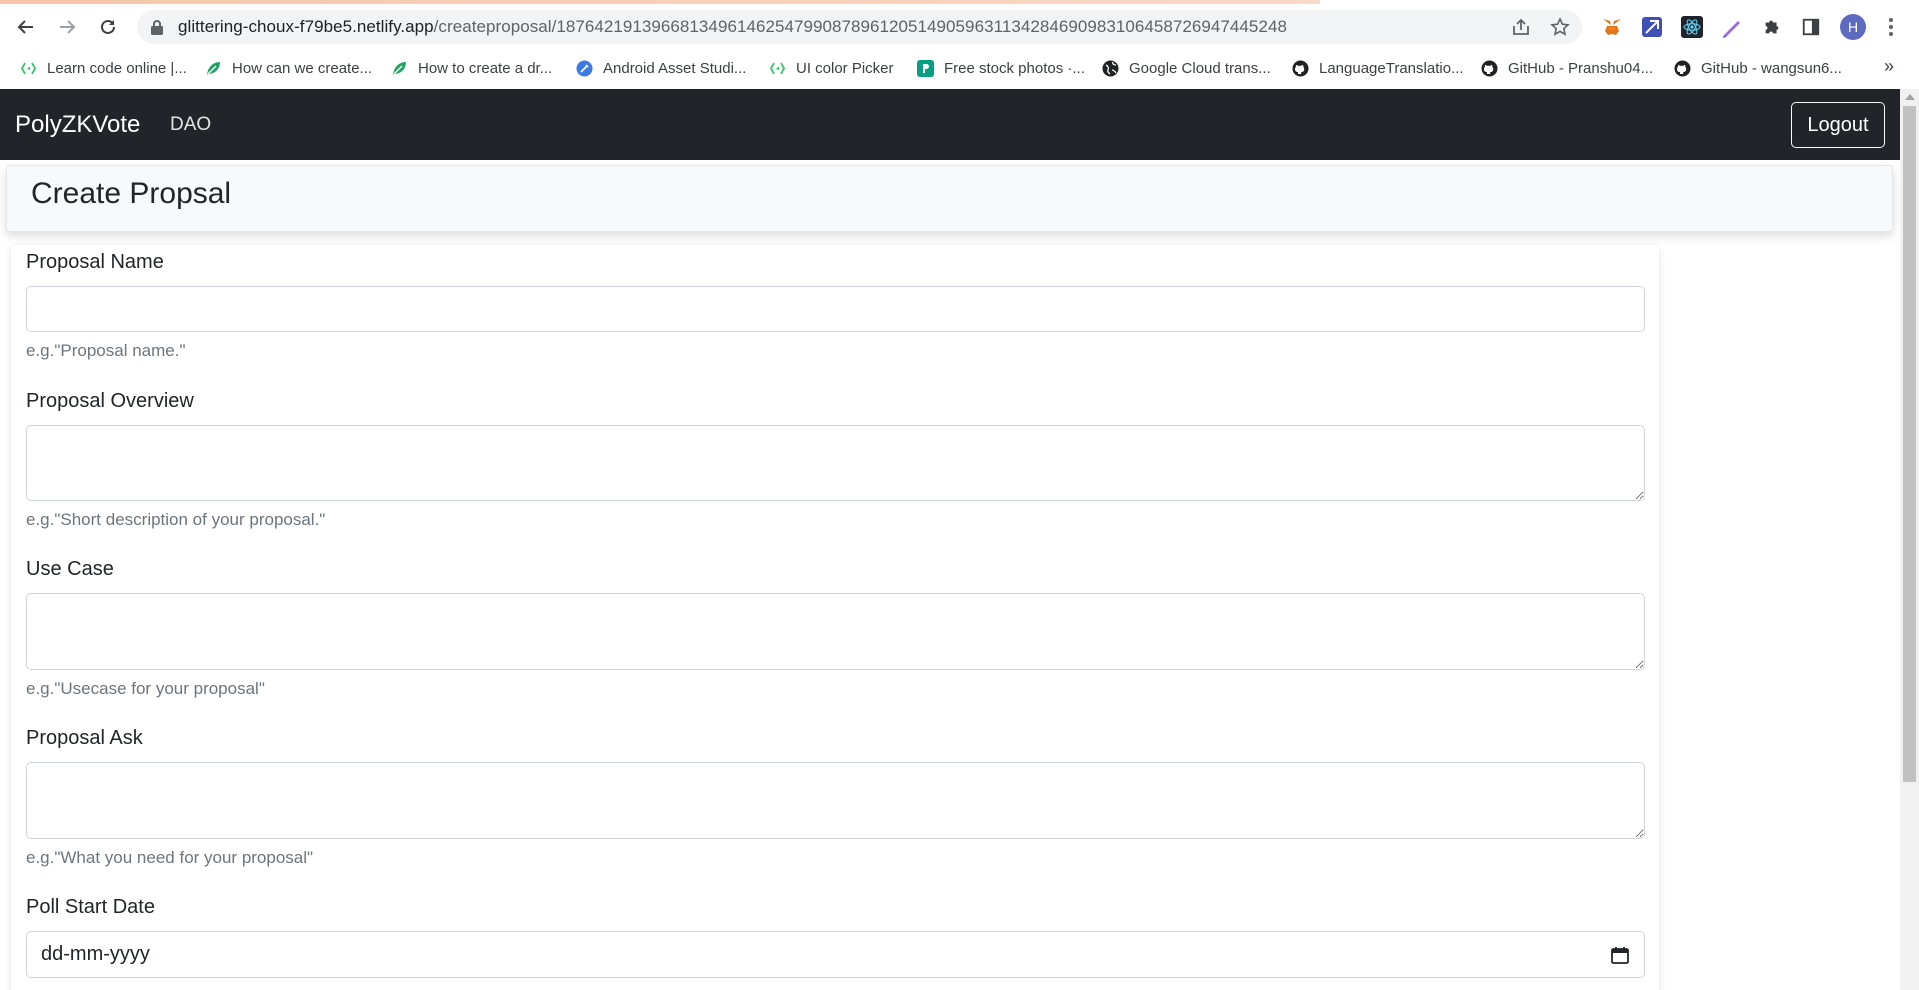  I want to click on date-placeholder: dd-mm-yyyy, so click(95, 954).